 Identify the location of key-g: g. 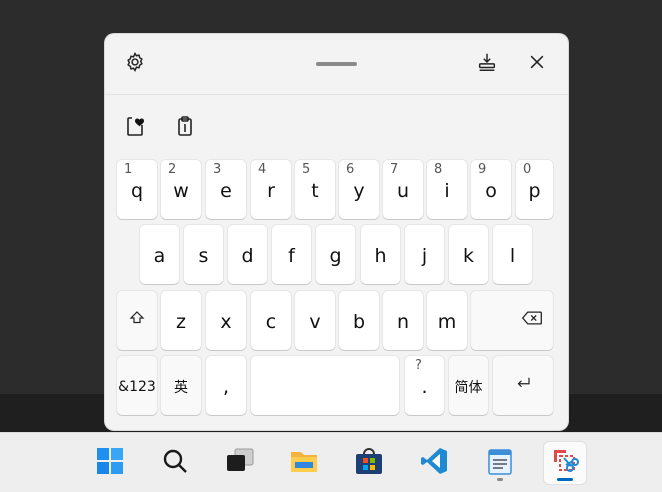
(335, 254).